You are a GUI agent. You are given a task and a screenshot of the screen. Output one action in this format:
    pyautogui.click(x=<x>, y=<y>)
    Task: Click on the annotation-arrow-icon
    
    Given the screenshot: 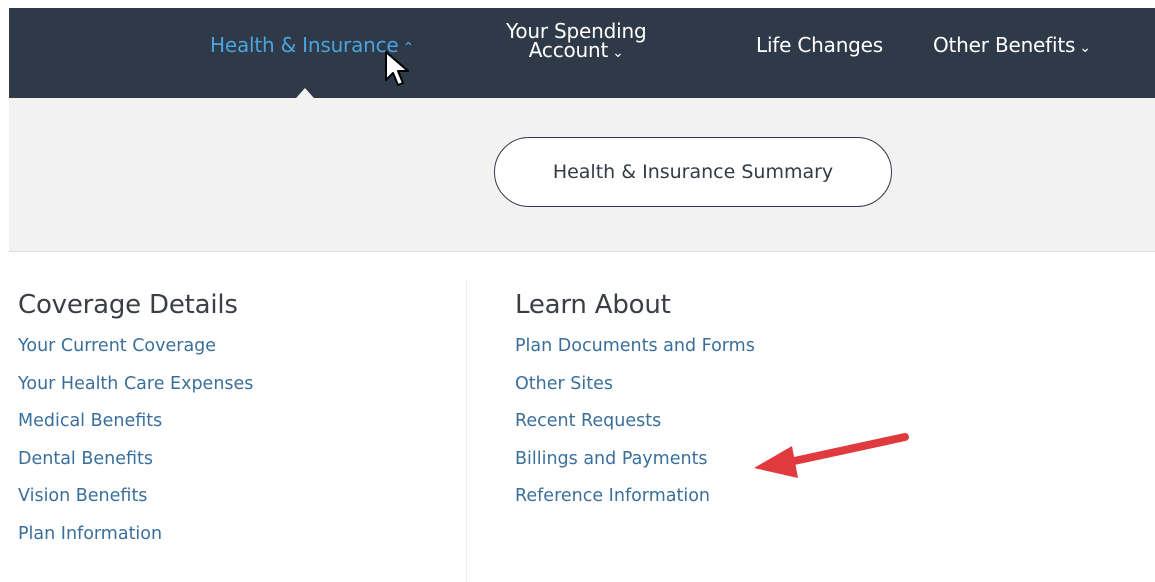 What is the action you would take?
    pyautogui.click(x=831, y=455)
    